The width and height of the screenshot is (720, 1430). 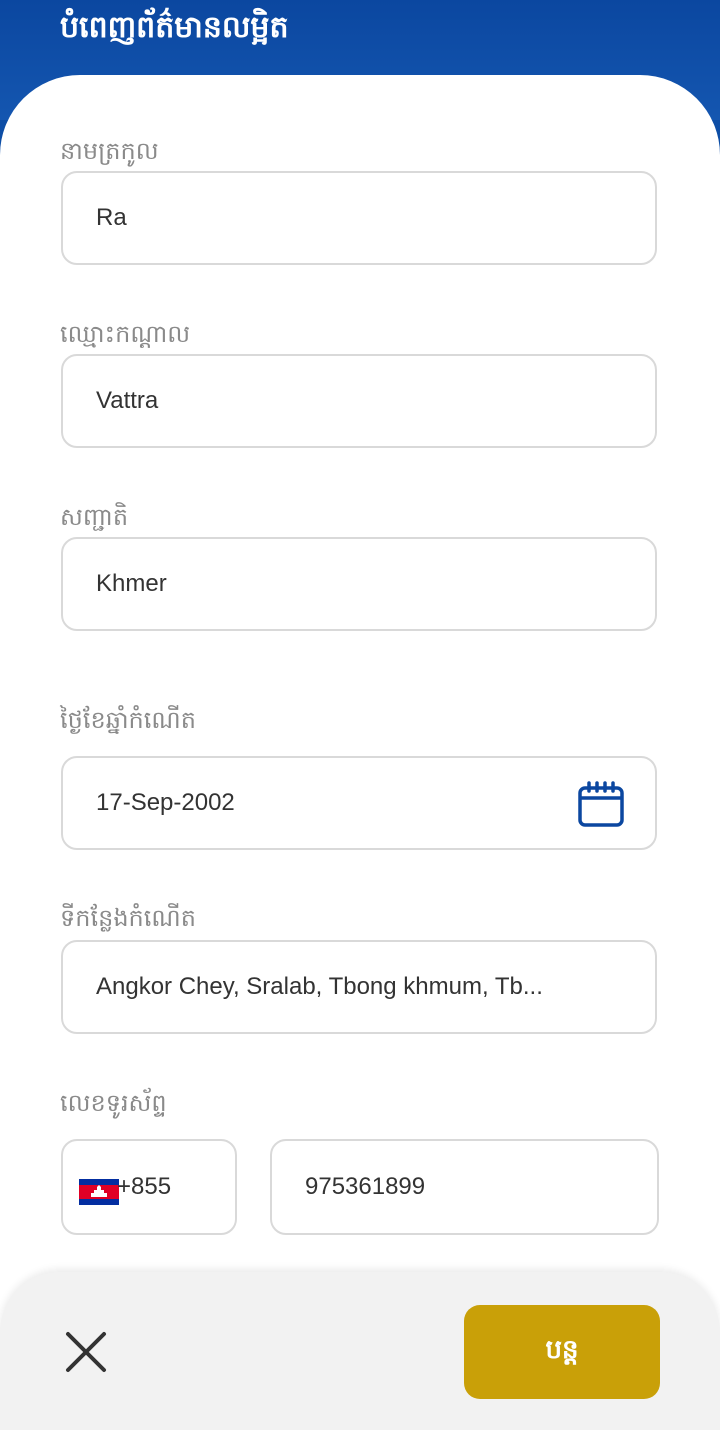 I want to click on place-of-birth-label: ទីកន្លែងកំណើត, so click(x=128, y=918).